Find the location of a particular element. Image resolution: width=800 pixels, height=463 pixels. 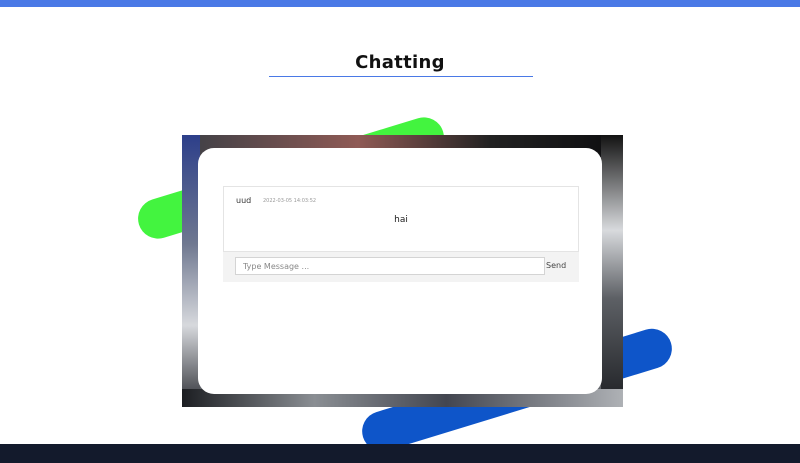

message-text: hai is located at coordinates (401, 220).